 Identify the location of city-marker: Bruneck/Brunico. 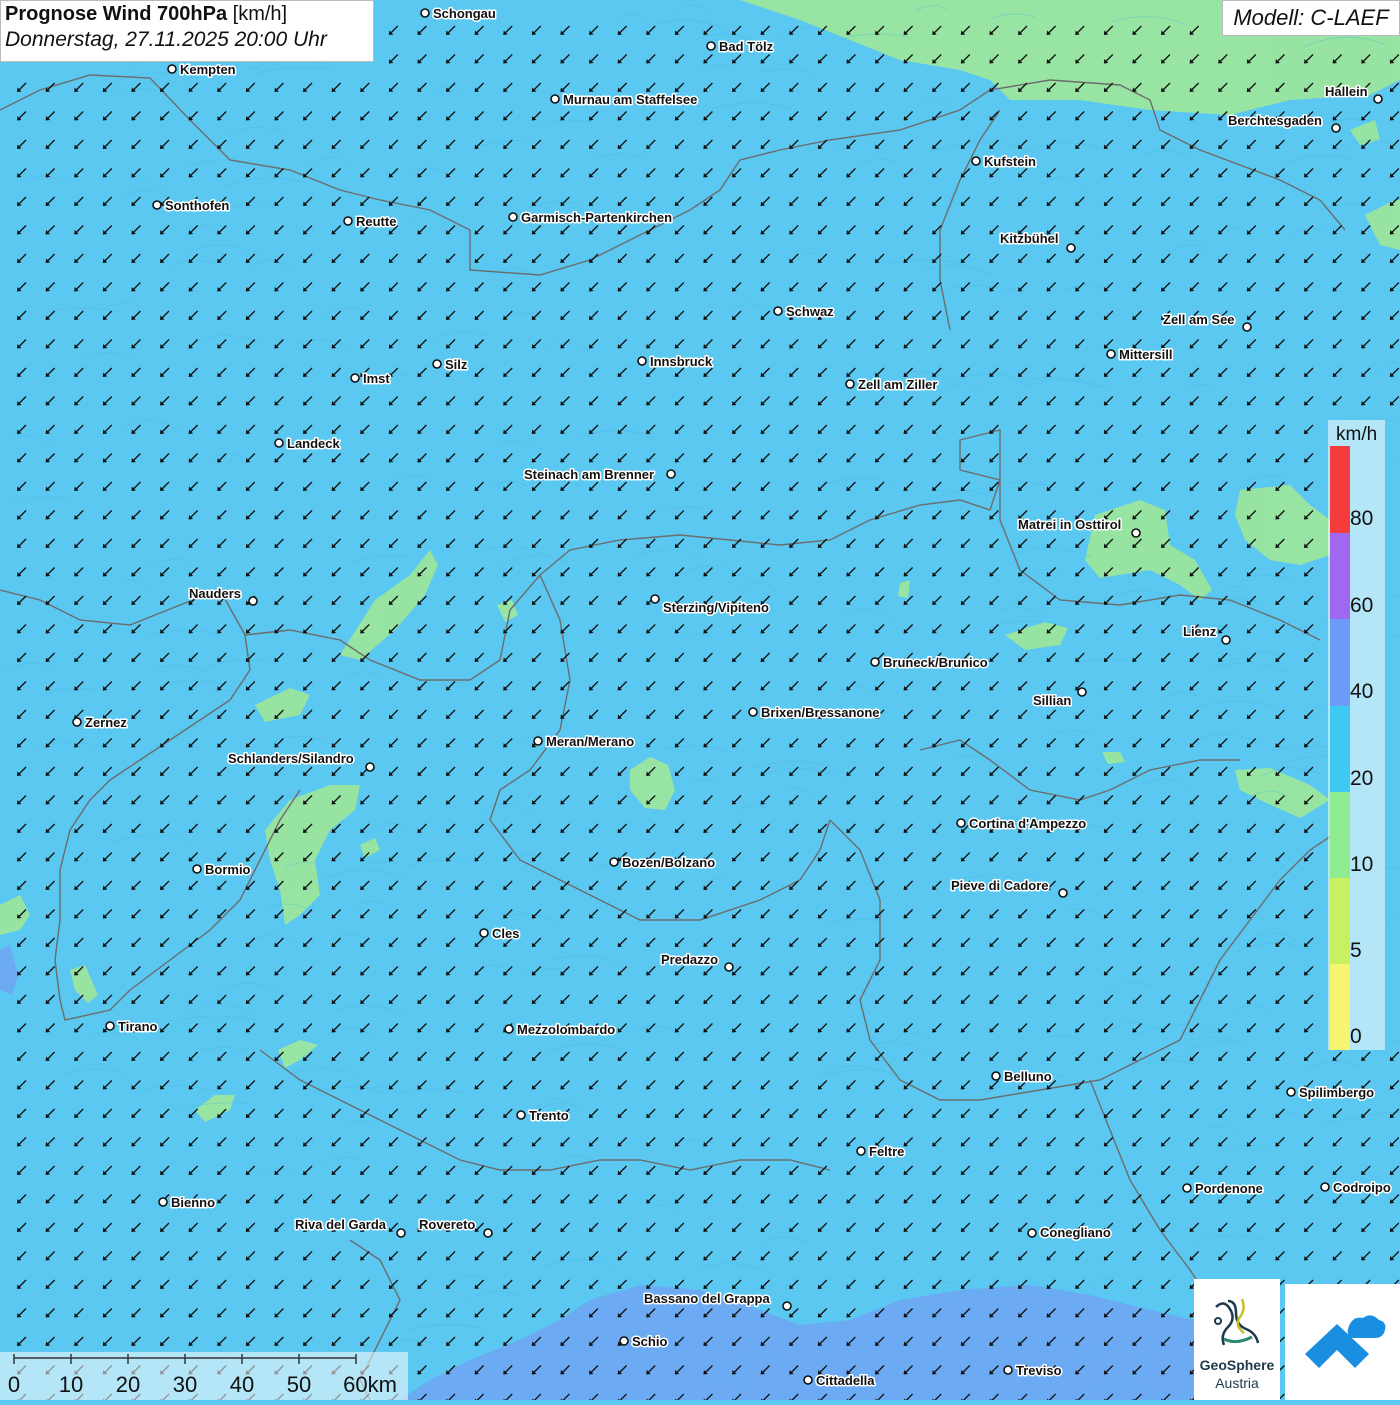
(929, 662).